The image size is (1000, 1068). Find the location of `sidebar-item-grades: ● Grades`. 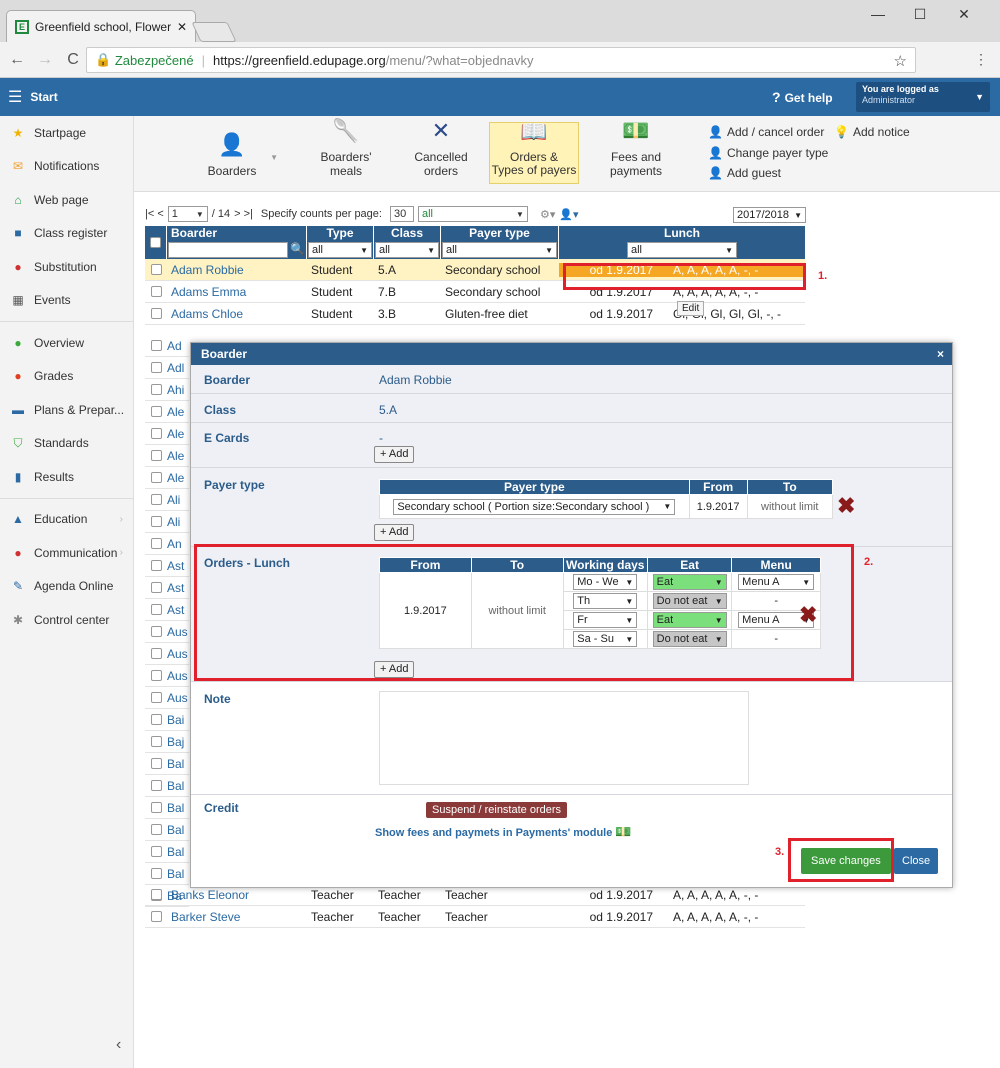

sidebar-item-grades: ● Grades is located at coordinates (66, 377).